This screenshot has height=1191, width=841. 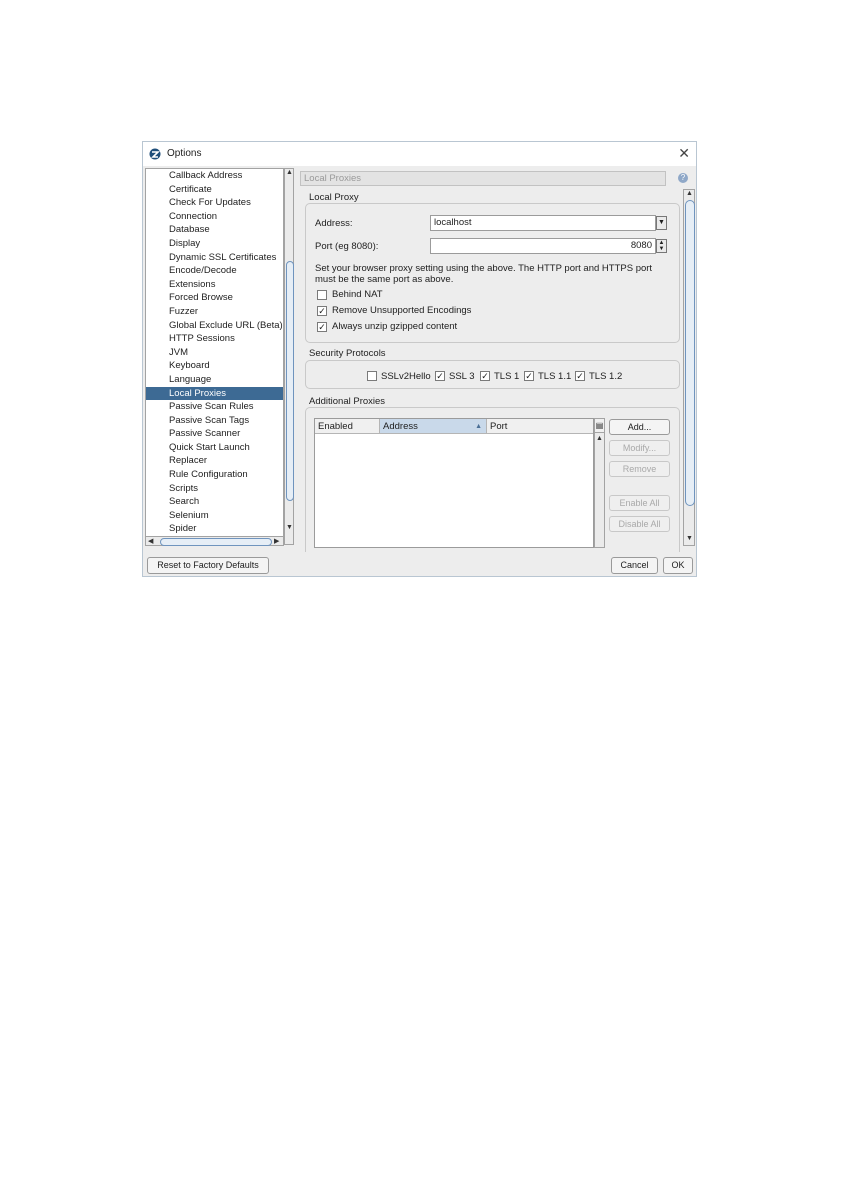 What do you see at coordinates (214, 461) in the screenshot?
I see `tree-item: Replacer` at bounding box center [214, 461].